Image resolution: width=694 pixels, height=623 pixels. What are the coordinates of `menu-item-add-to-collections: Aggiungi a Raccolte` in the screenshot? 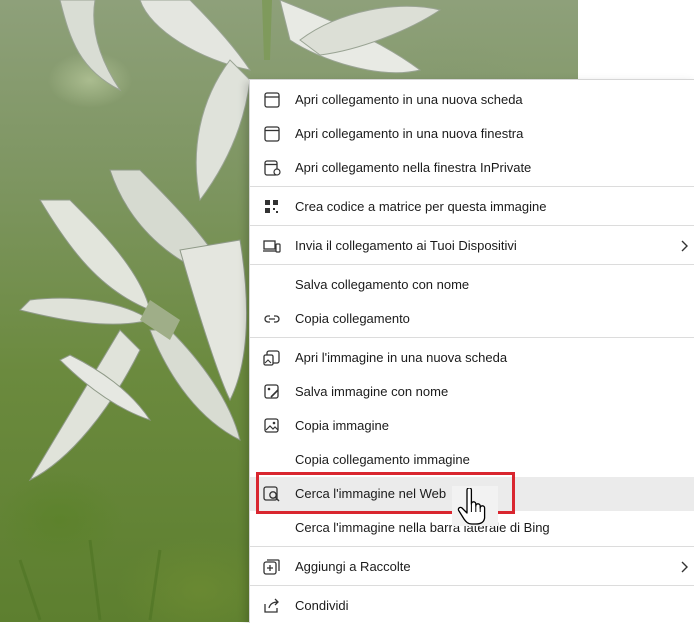 It's located at (472, 567).